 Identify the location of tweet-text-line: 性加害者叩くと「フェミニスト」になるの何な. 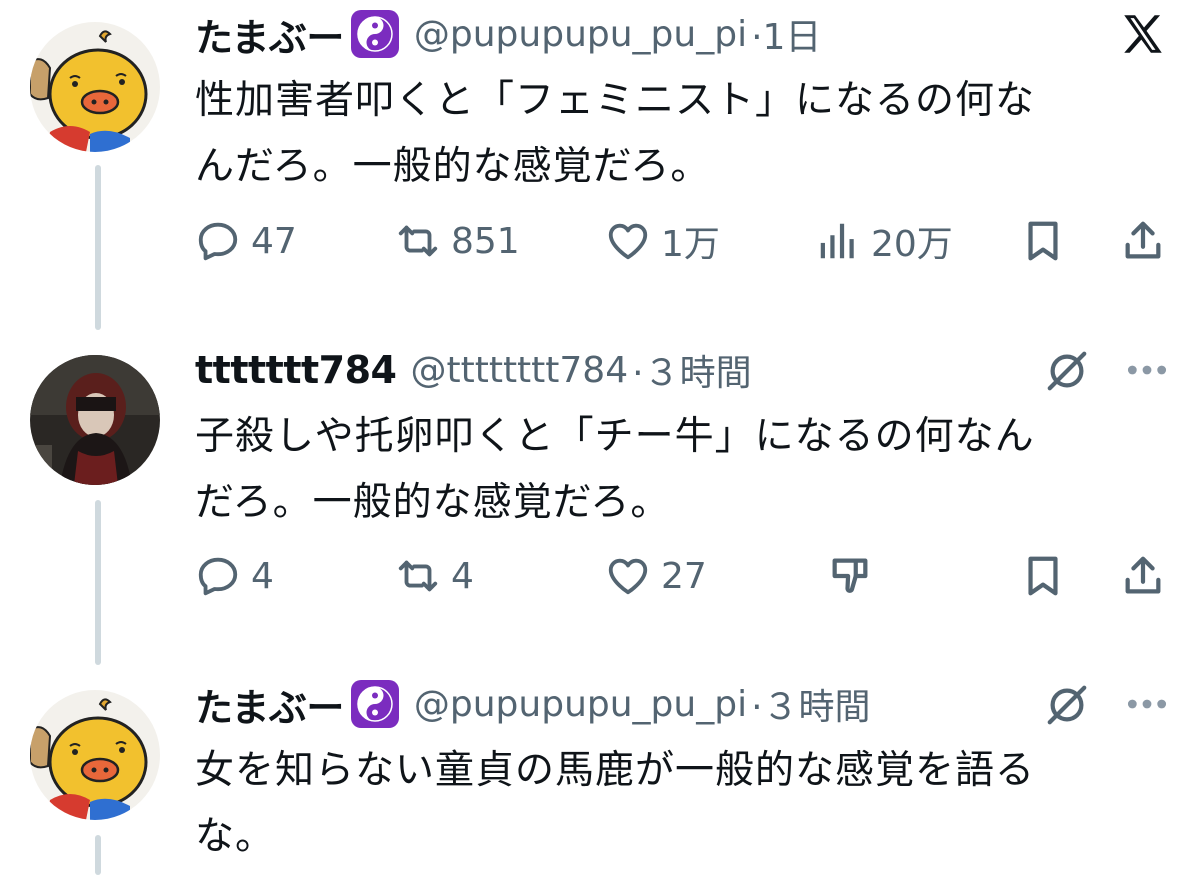
(615, 100).